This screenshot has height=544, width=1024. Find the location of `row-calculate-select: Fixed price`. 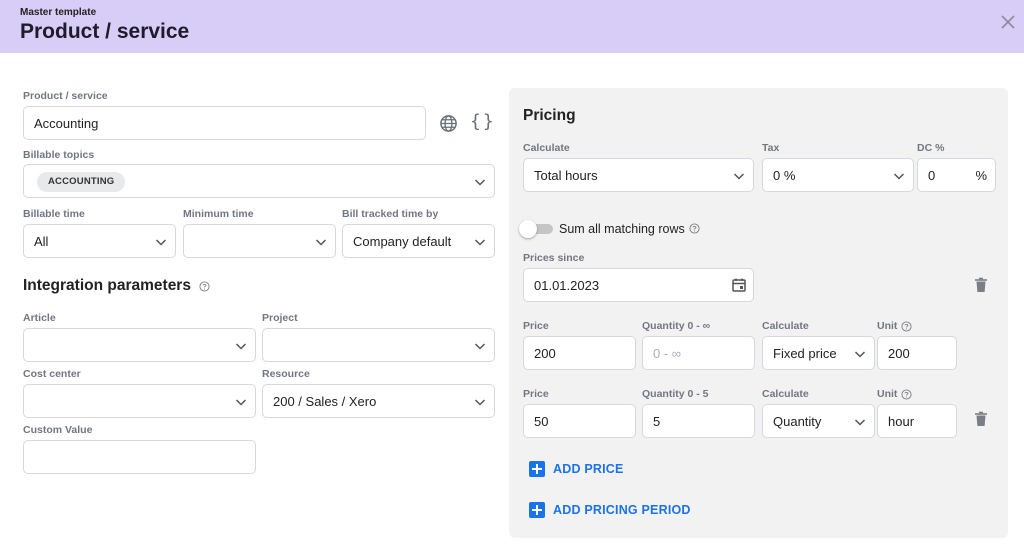

row-calculate-select: Fixed price is located at coordinates (818, 353).